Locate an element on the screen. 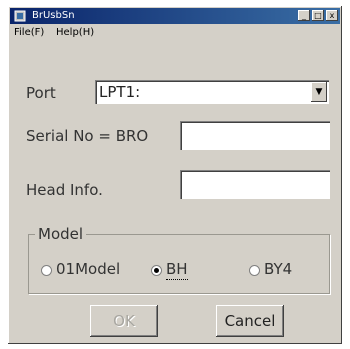 The image size is (350, 349). port-value: LPT1: is located at coordinates (120, 92).